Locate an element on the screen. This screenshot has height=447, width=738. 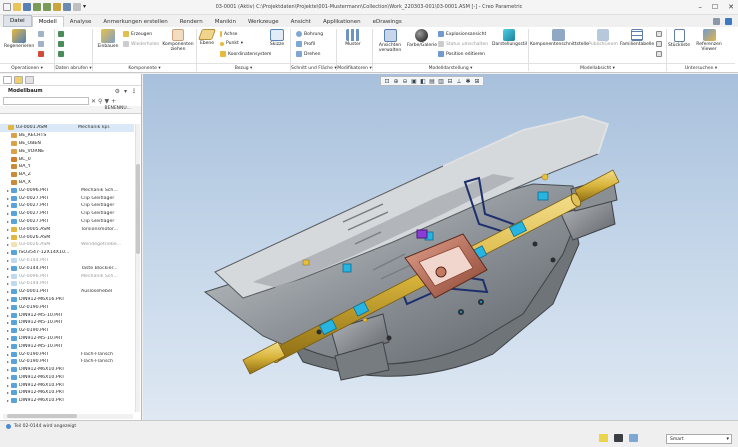
repeat-button: Wiederholen is located at coordinates (141, 44).